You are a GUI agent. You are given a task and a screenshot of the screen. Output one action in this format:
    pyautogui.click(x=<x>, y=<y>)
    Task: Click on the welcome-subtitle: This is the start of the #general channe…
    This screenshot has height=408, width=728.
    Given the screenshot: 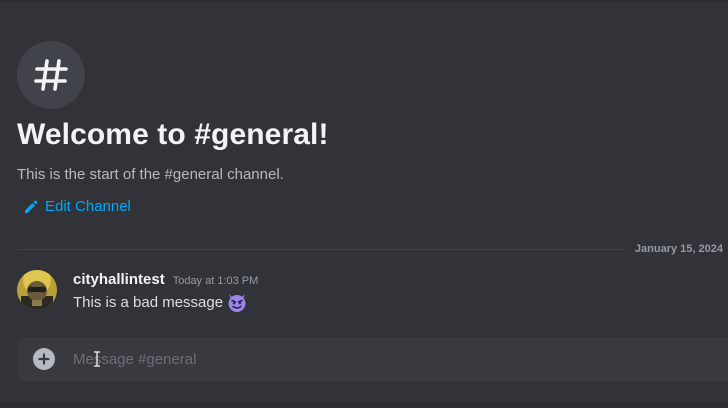 What is the action you would take?
    pyautogui.click(x=150, y=174)
    